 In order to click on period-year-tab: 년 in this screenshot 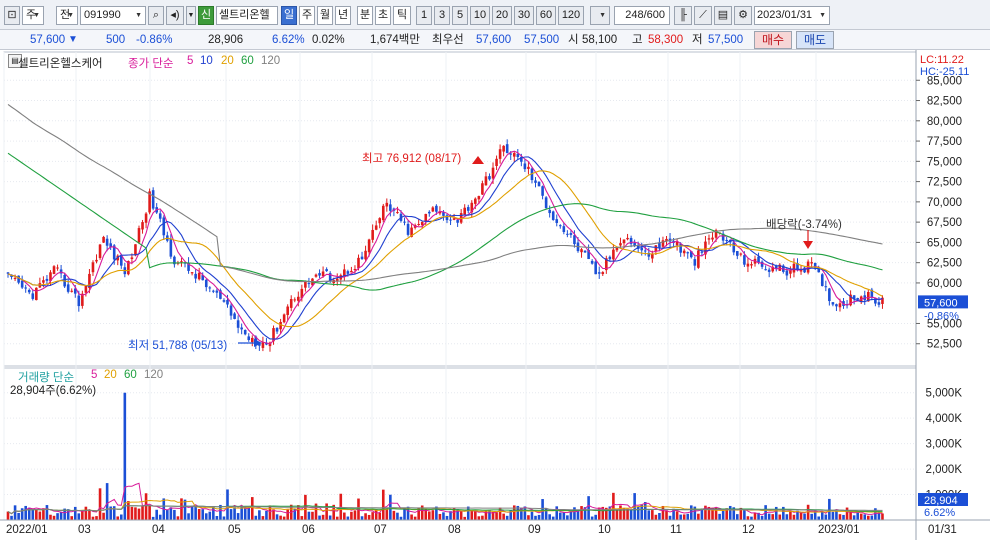, I will do `click(343, 15)`.